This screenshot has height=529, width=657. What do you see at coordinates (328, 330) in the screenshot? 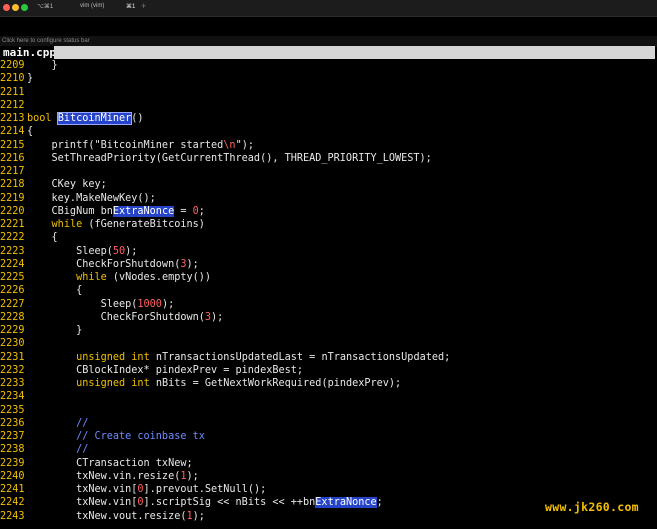
I see `code-line: 2229 }` at bounding box center [328, 330].